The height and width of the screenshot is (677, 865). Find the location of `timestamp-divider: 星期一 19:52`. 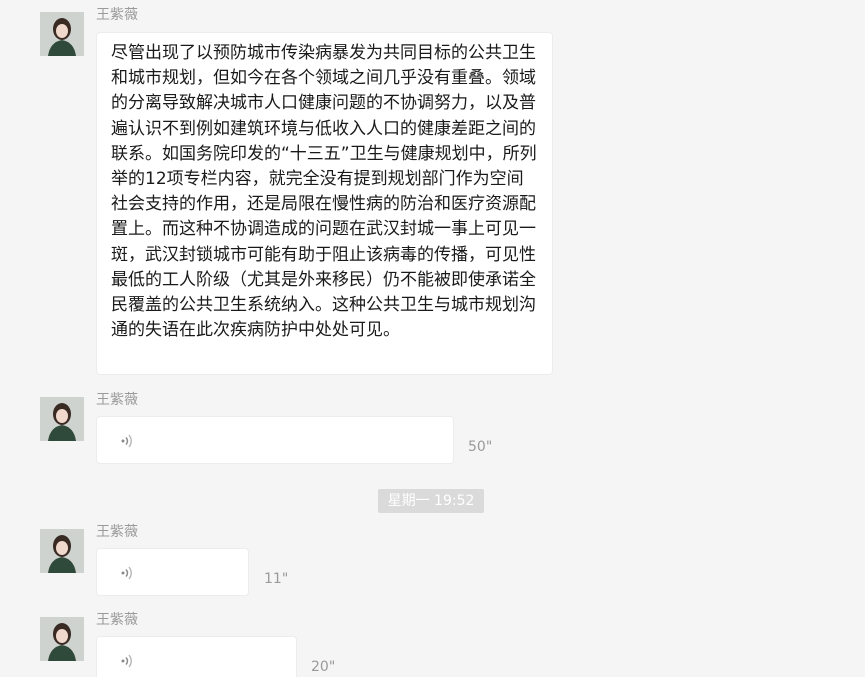

timestamp-divider: 星期一 19:52 is located at coordinates (431, 501).